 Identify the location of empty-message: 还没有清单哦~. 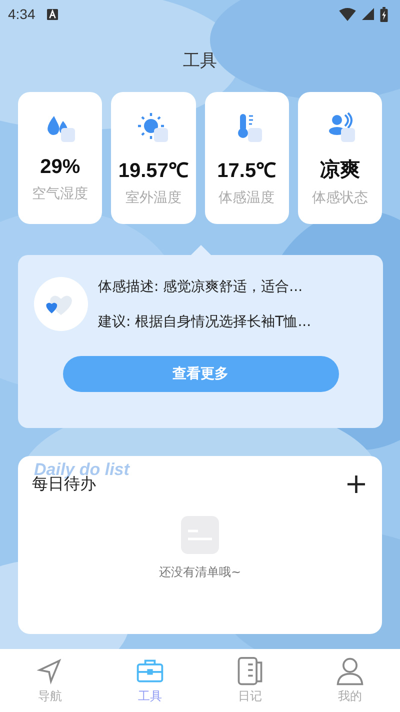
(200, 572).